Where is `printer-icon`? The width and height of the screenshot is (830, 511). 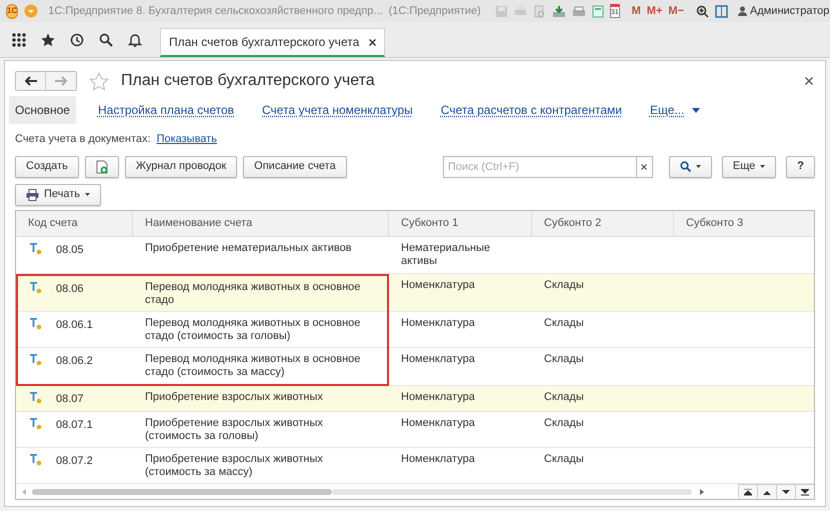
printer-icon is located at coordinates (32, 194).